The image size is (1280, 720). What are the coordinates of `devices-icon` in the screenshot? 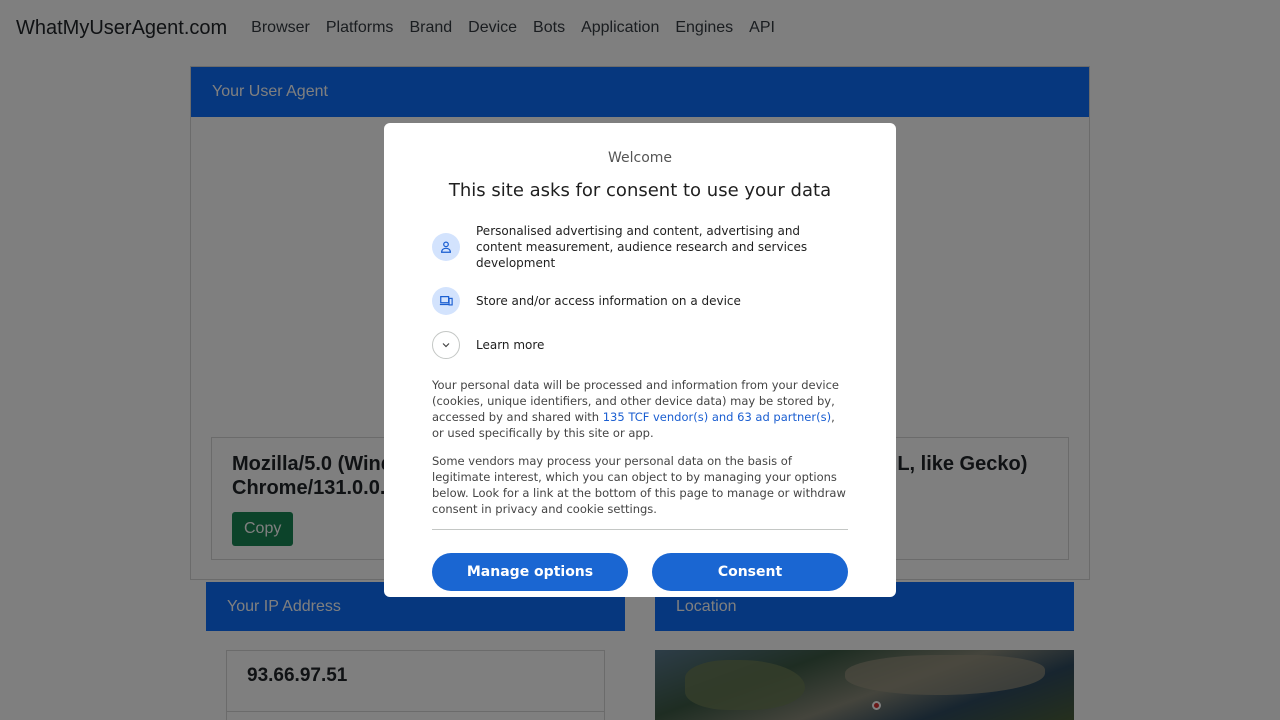 It's located at (446, 301).